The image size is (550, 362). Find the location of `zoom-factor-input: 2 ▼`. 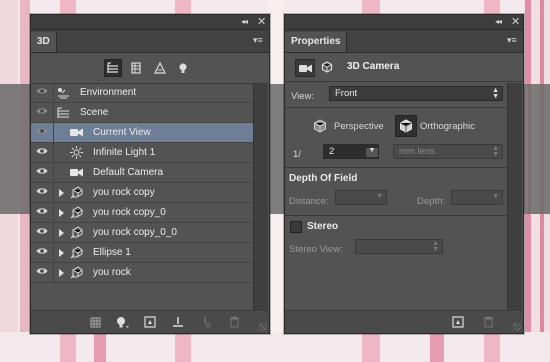

zoom-factor-input: 2 ▼ is located at coordinates (351, 151).